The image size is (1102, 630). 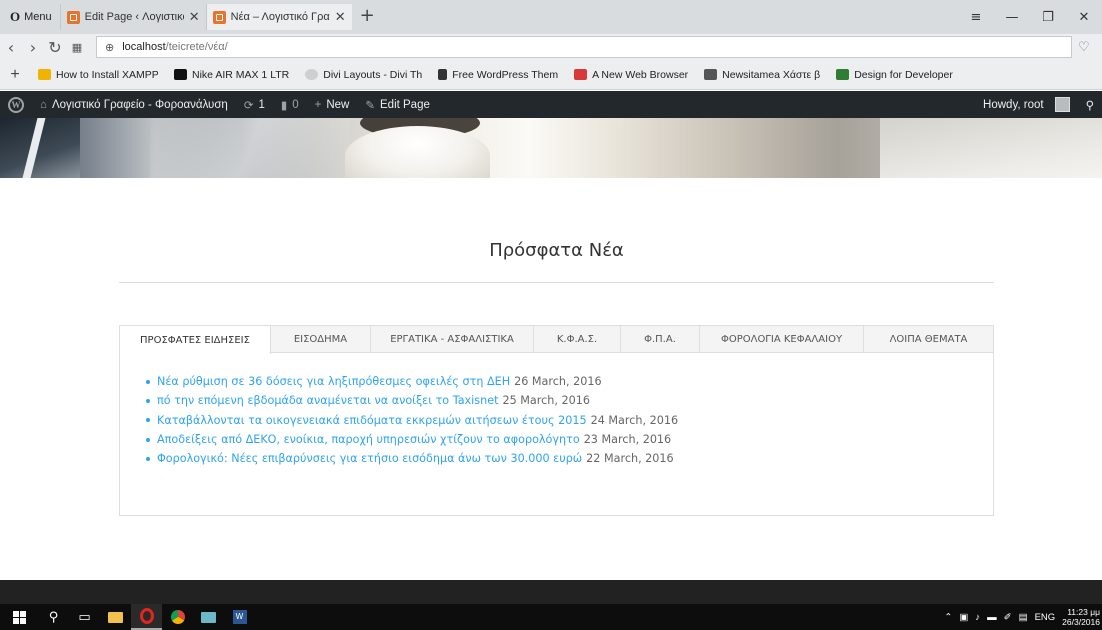 I want to click on tab-labor-insurance: ΕΡΓΑΤΙΚΑ - ΑΣΦΑΛΙΣΤΙΚΑ, so click(x=452, y=339).